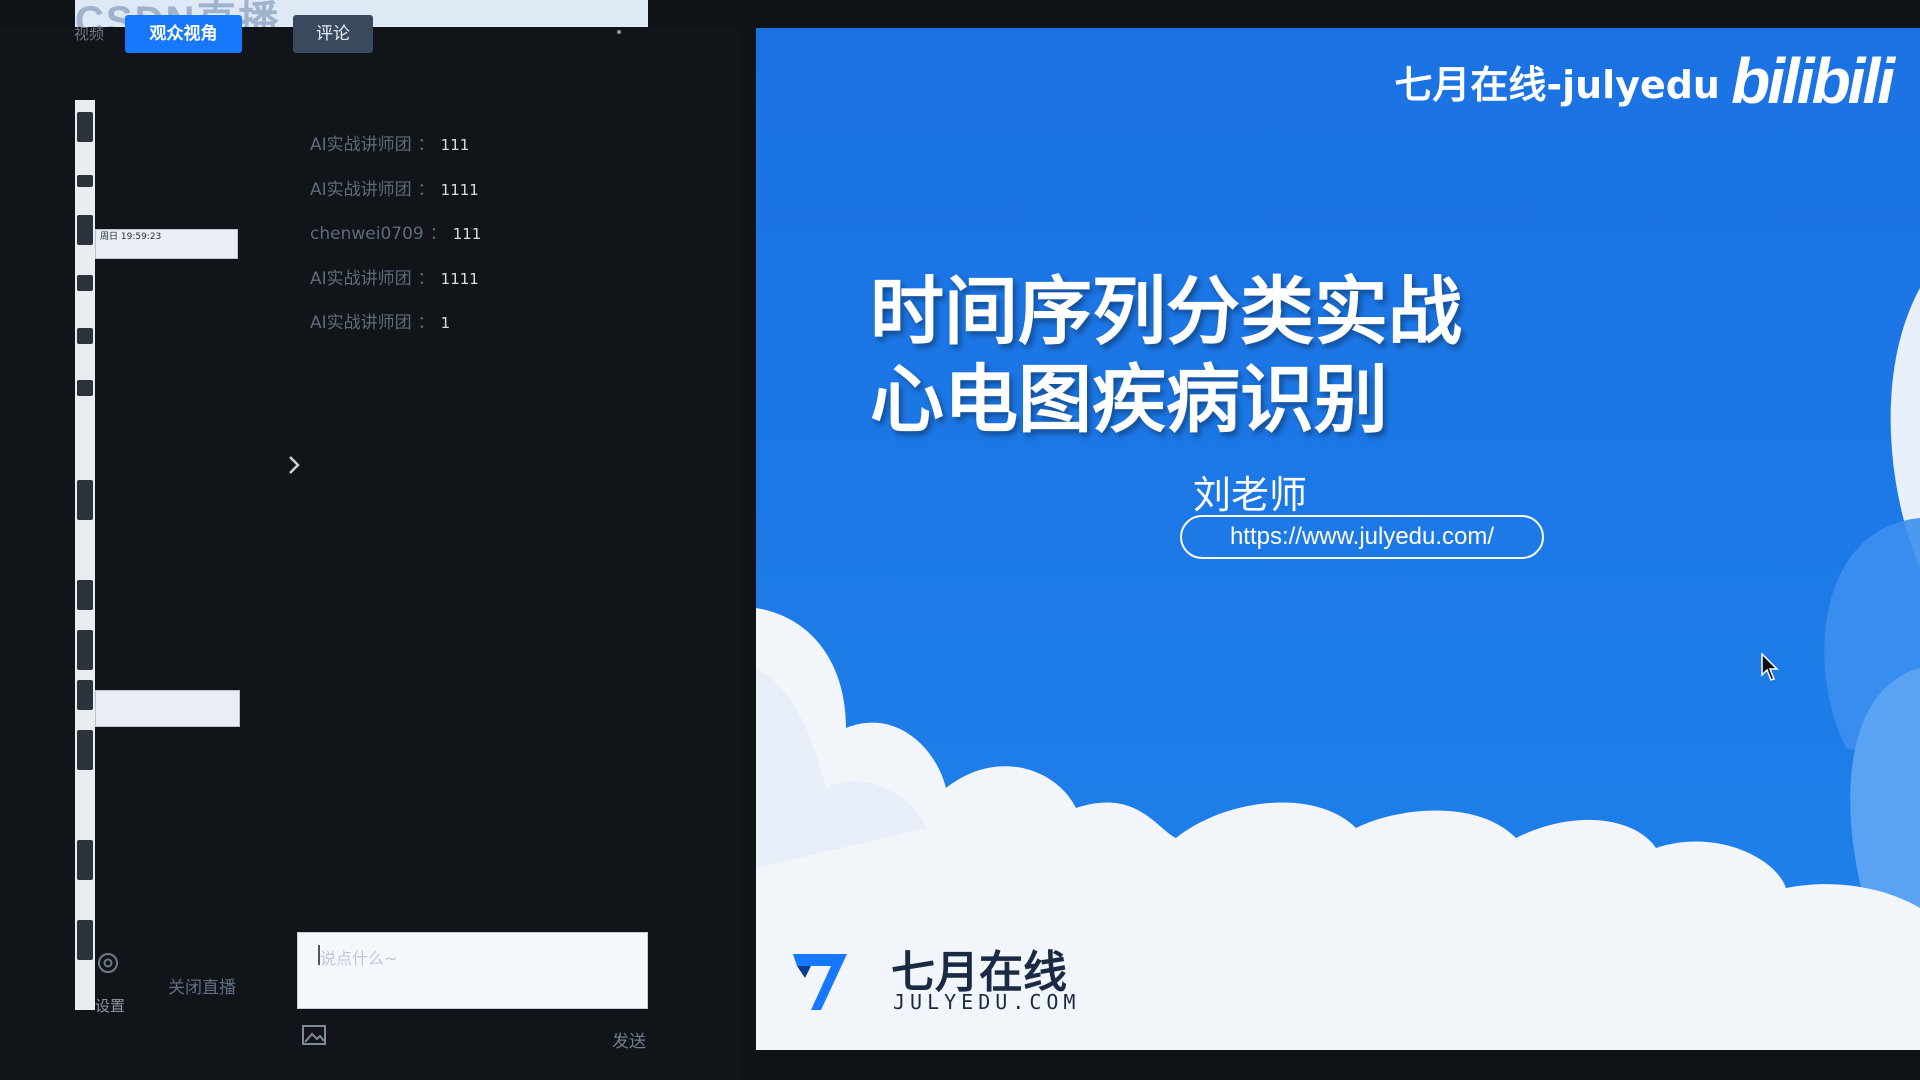  Describe the element at coordinates (1770, 667) in the screenshot. I see `mouse-cursor-icon` at that location.